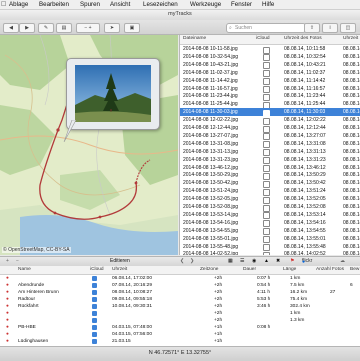 The width and height of the screenshot is (360, 361). What do you see at coordinates (46, 28) in the screenshot?
I see `track-icon: ✎` at bounding box center [46, 28].